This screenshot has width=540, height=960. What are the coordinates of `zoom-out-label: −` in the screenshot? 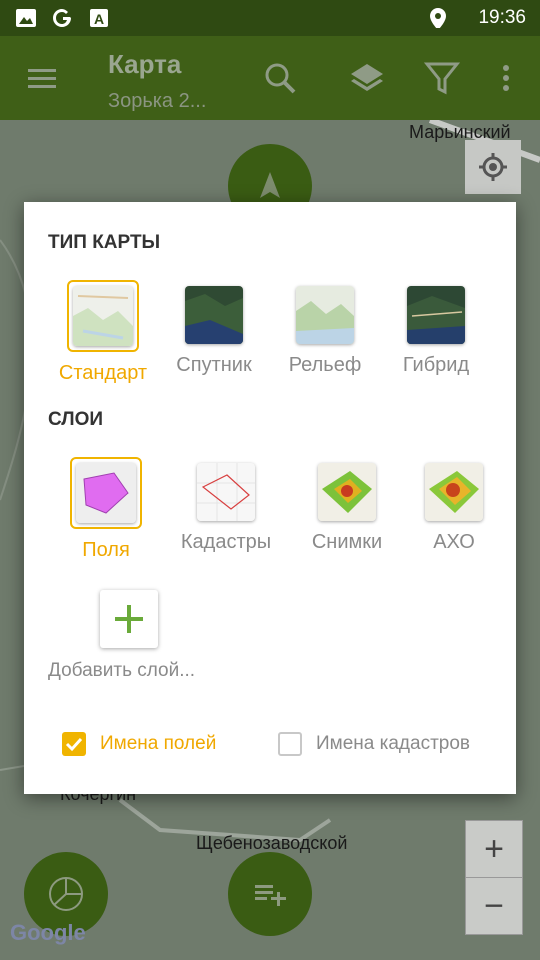 It's located at (494, 906).